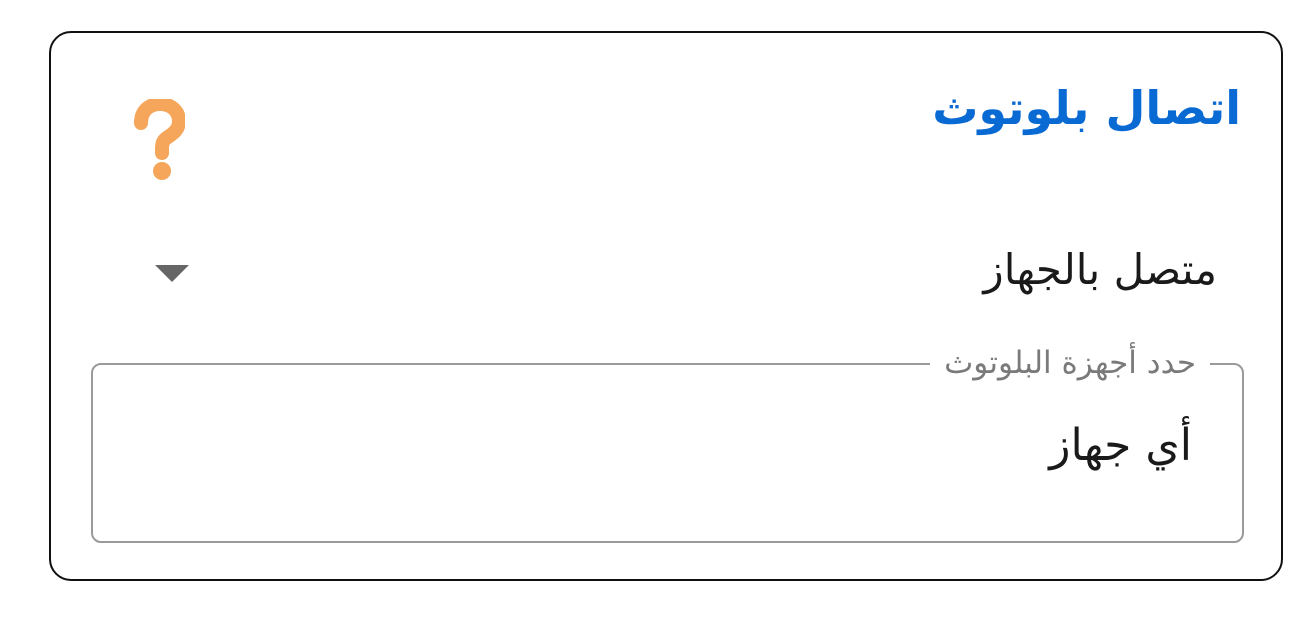  What do you see at coordinates (1070, 363) in the screenshot?
I see `bluetooth-device-field-label: حدد أجهزة البلوتوث` at bounding box center [1070, 363].